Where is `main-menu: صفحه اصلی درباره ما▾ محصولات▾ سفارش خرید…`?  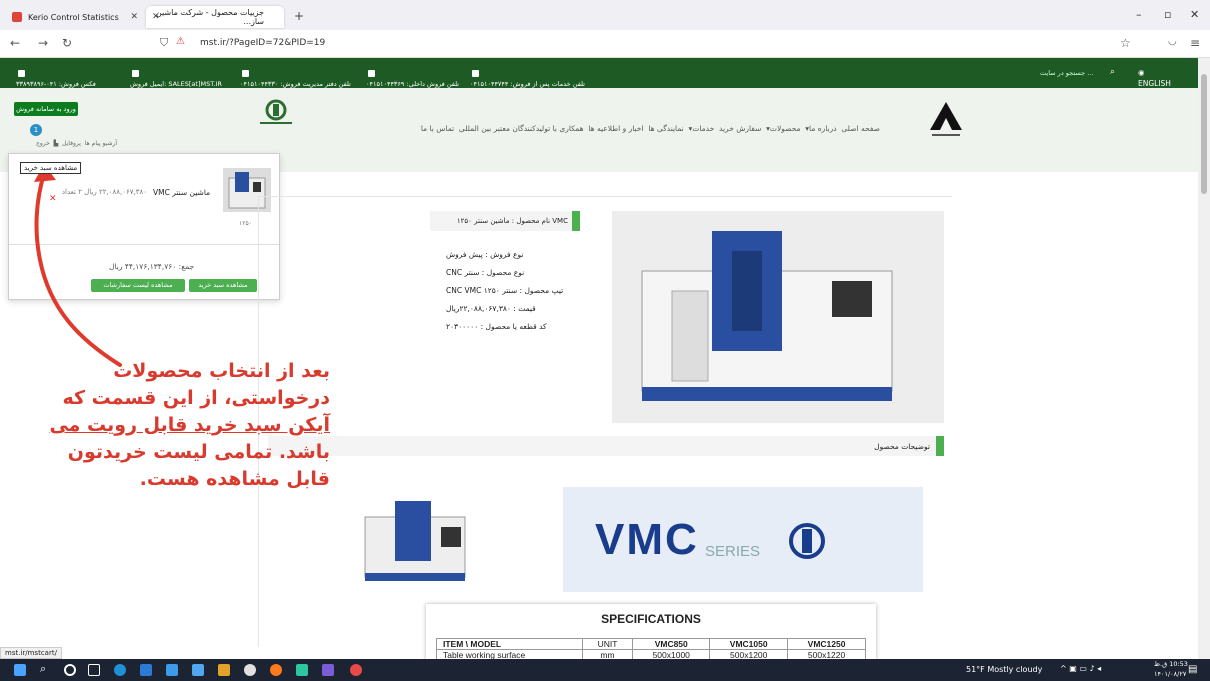 main-menu: صفحه اصلی درباره ما▾ محصولات▾ سفارش خرید… is located at coordinates (650, 128).